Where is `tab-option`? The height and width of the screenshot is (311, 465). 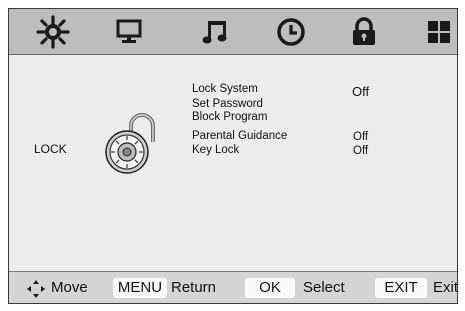
tab-option is located at coordinates (438, 32).